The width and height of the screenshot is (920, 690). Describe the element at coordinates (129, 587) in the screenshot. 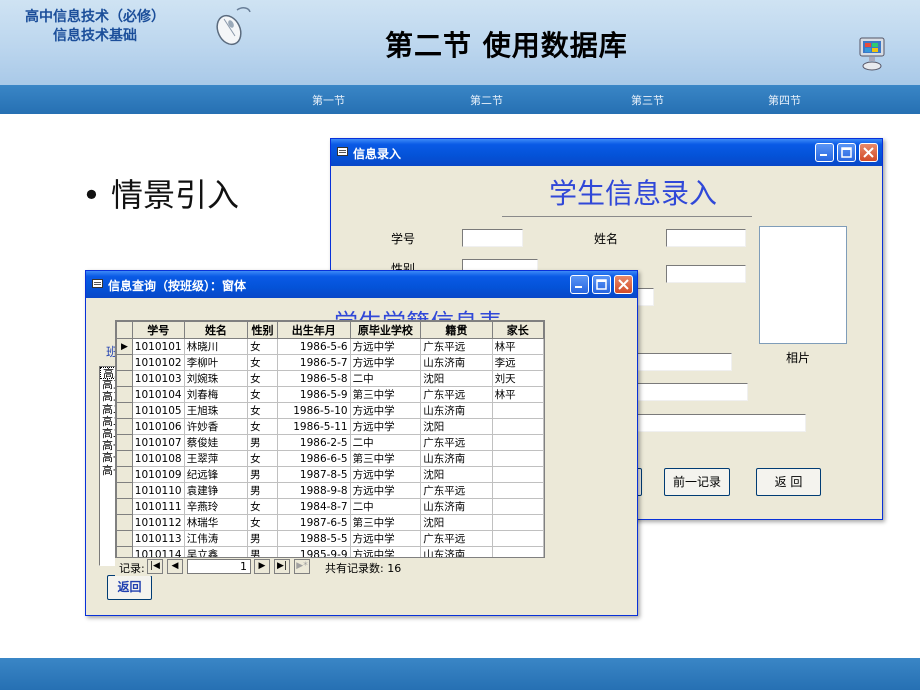

I see `query-back-button: 返回` at that location.